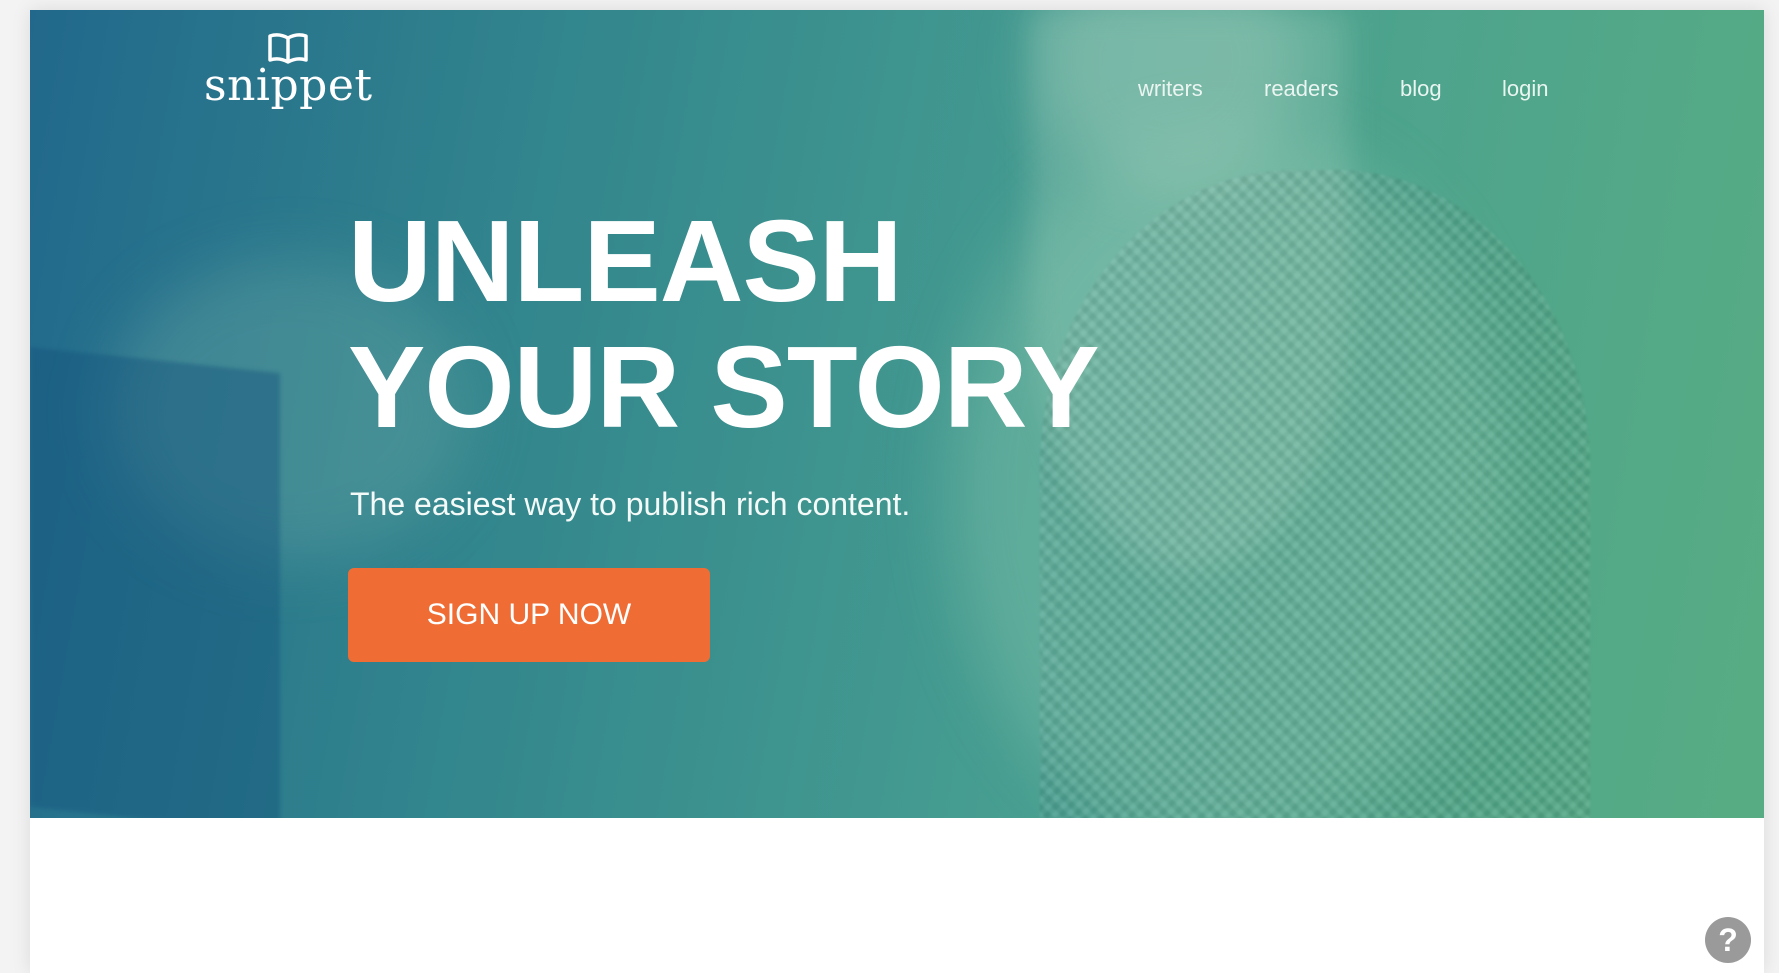 Image resolution: width=1779 pixels, height=973 pixels. What do you see at coordinates (1728, 940) in the screenshot?
I see `help-icon: ?` at bounding box center [1728, 940].